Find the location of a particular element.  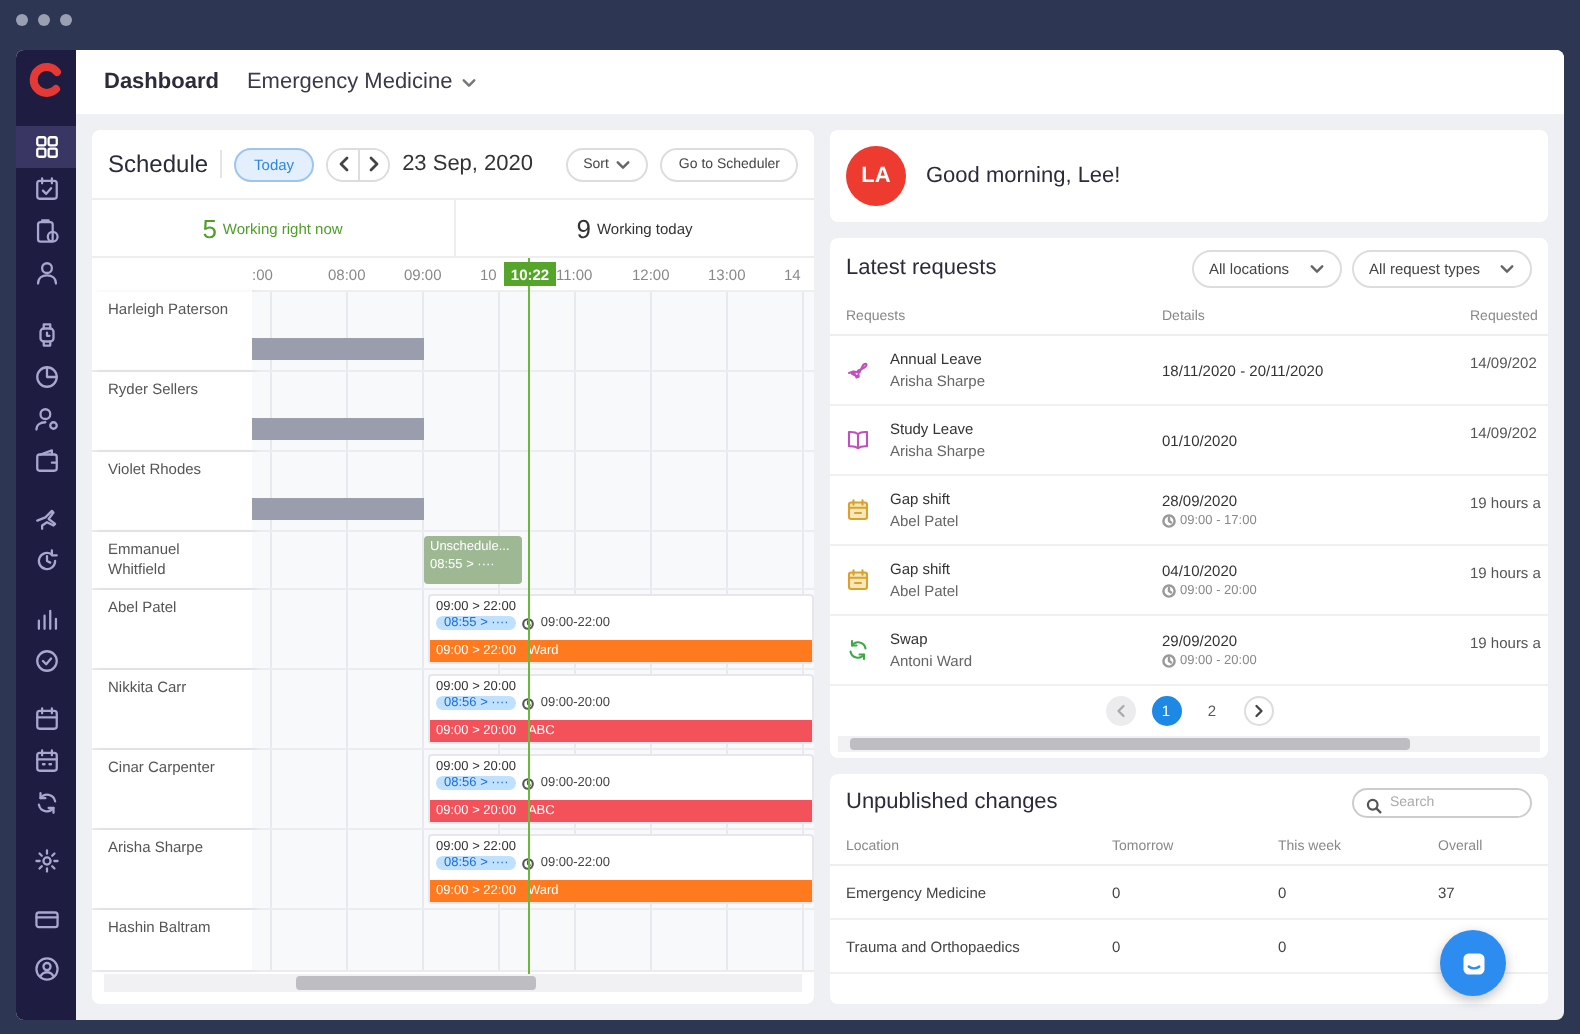

next-day-button is located at coordinates (373, 164).